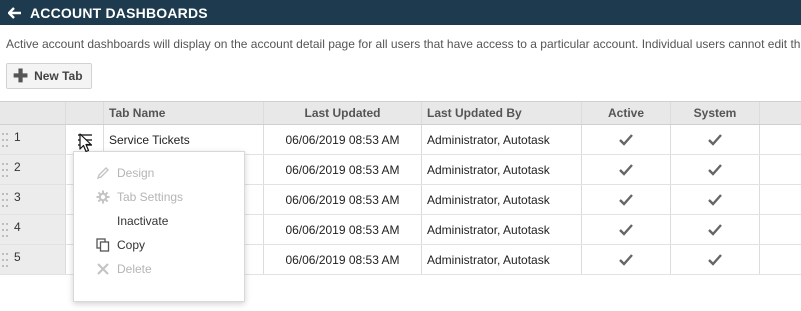 The height and width of the screenshot is (311, 801). Describe the element at coordinates (159, 245) in the screenshot. I see `menu-item-copy: Copy` at that location.